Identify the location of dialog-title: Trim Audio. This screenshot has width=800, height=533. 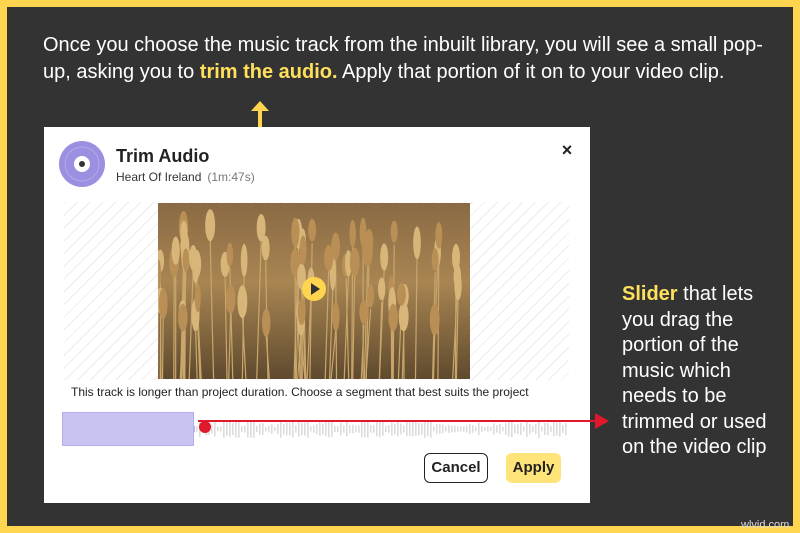
(163, 156).